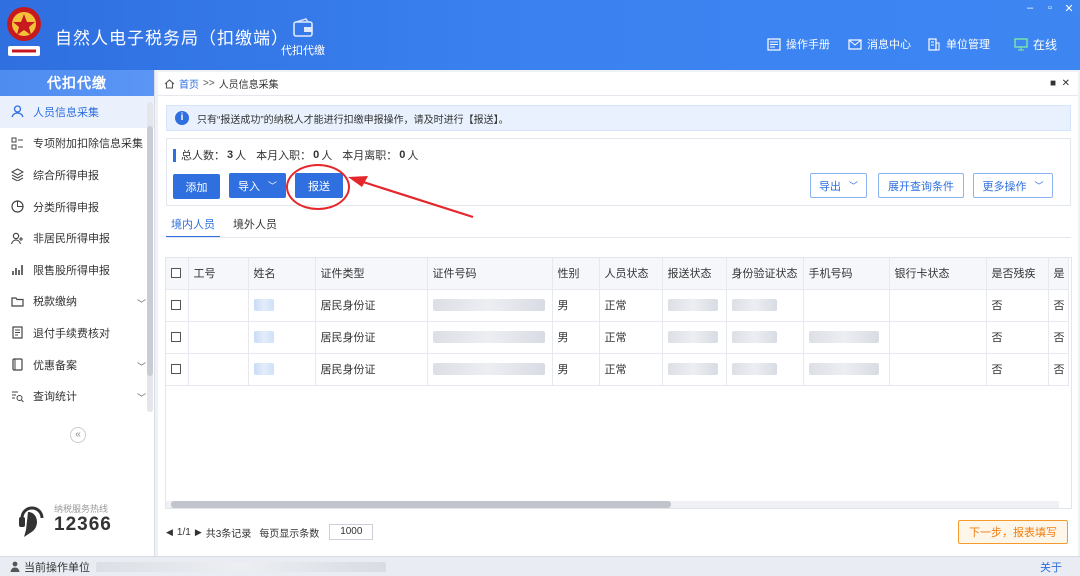 The height and width of the screenshot is (576, 1080). Describe the element at coordinates (71, 270) in the screenshot. I see `sidebar-item-label: 限售股所得申报` at that location.